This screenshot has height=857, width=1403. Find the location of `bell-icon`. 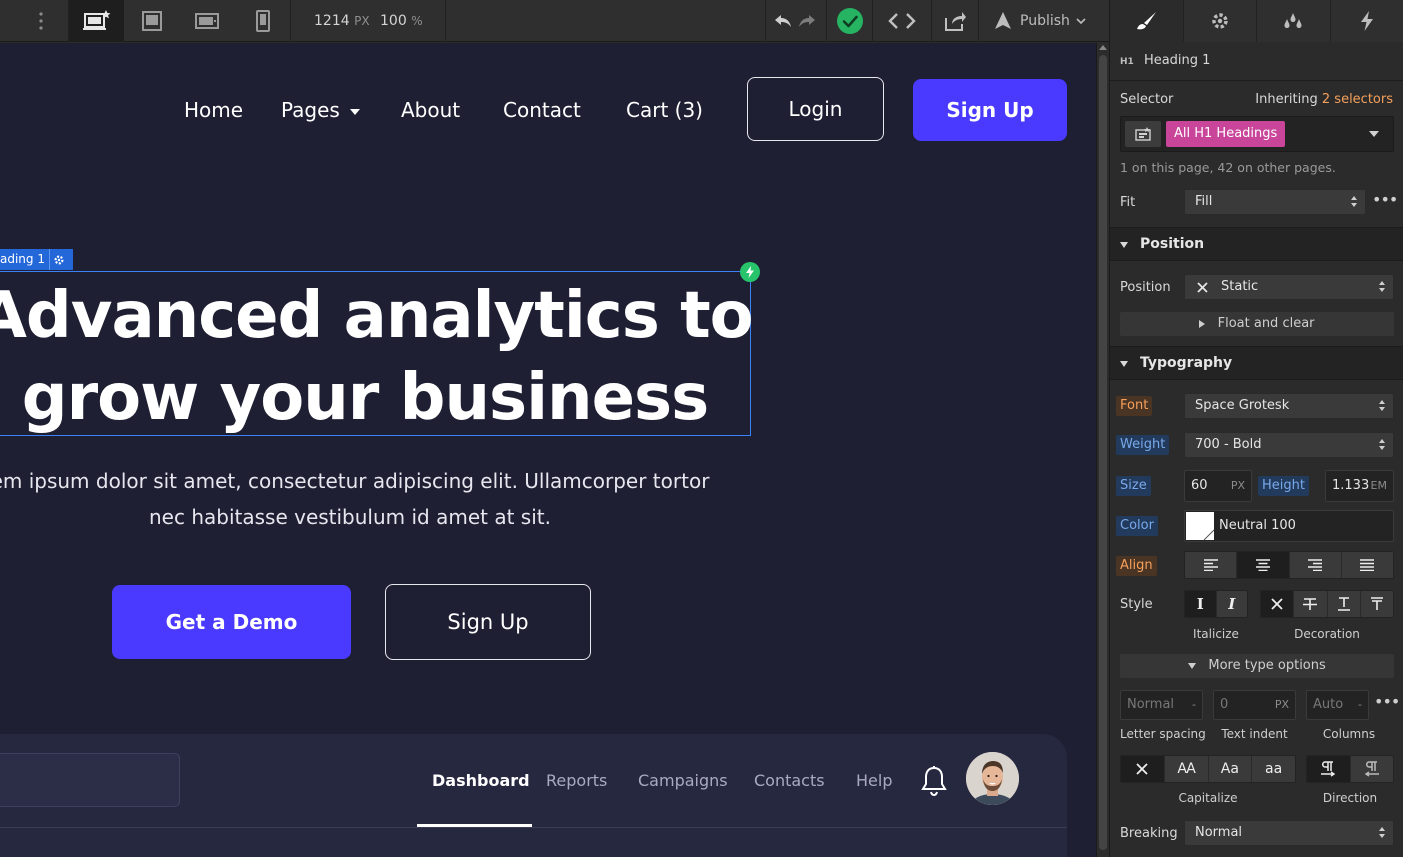

bell-icon is located at coordinates (934, 783).